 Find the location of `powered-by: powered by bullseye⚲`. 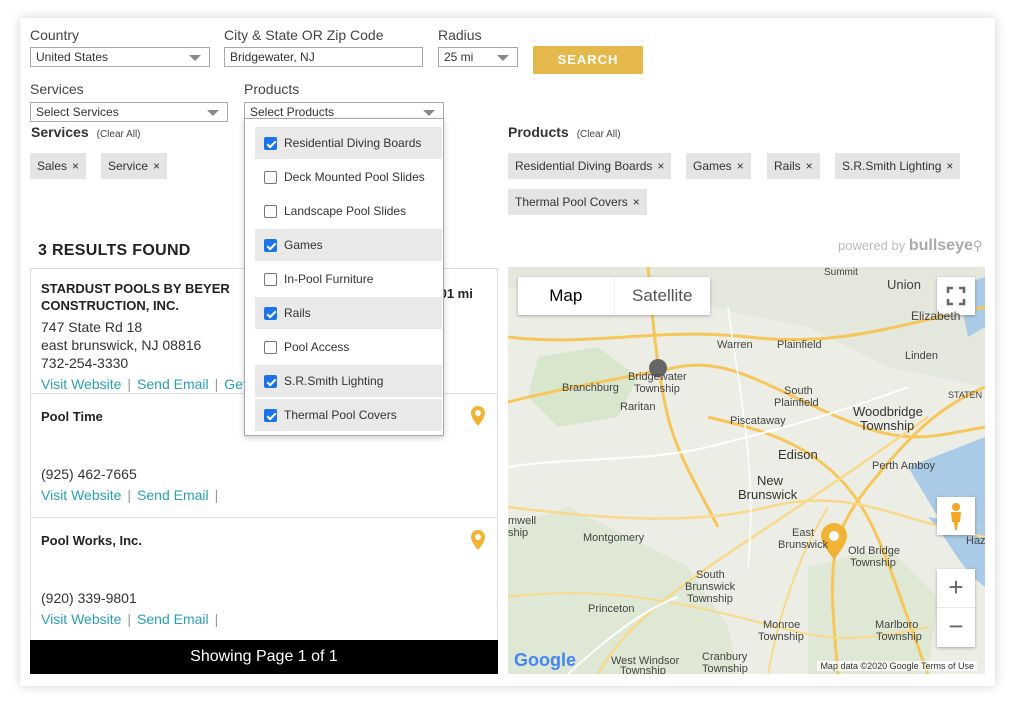

powered-by: powered by bullseye⚲ is located at coordinates (910, 246).